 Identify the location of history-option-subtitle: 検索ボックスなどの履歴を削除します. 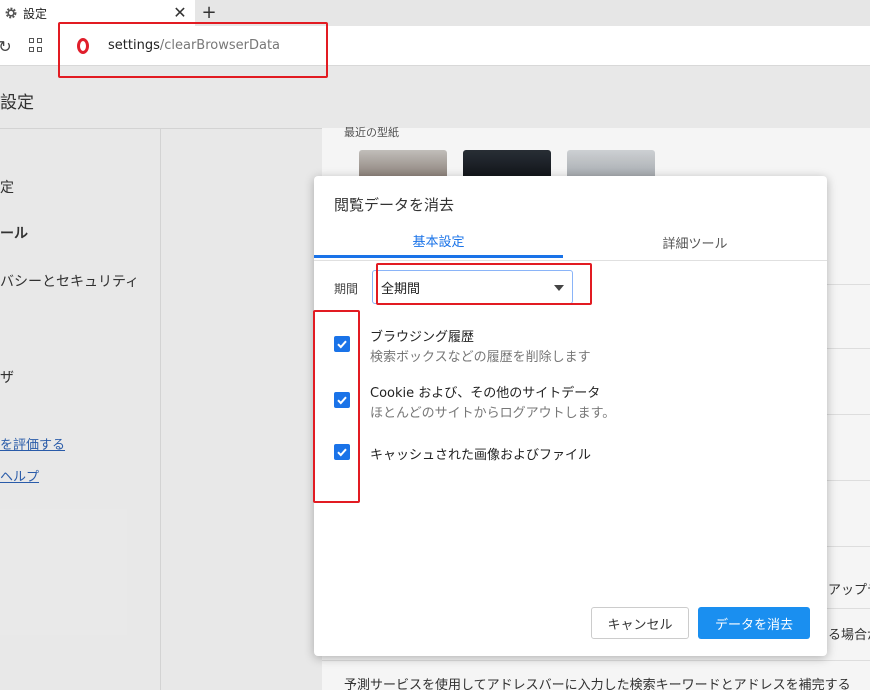
(480, 357).